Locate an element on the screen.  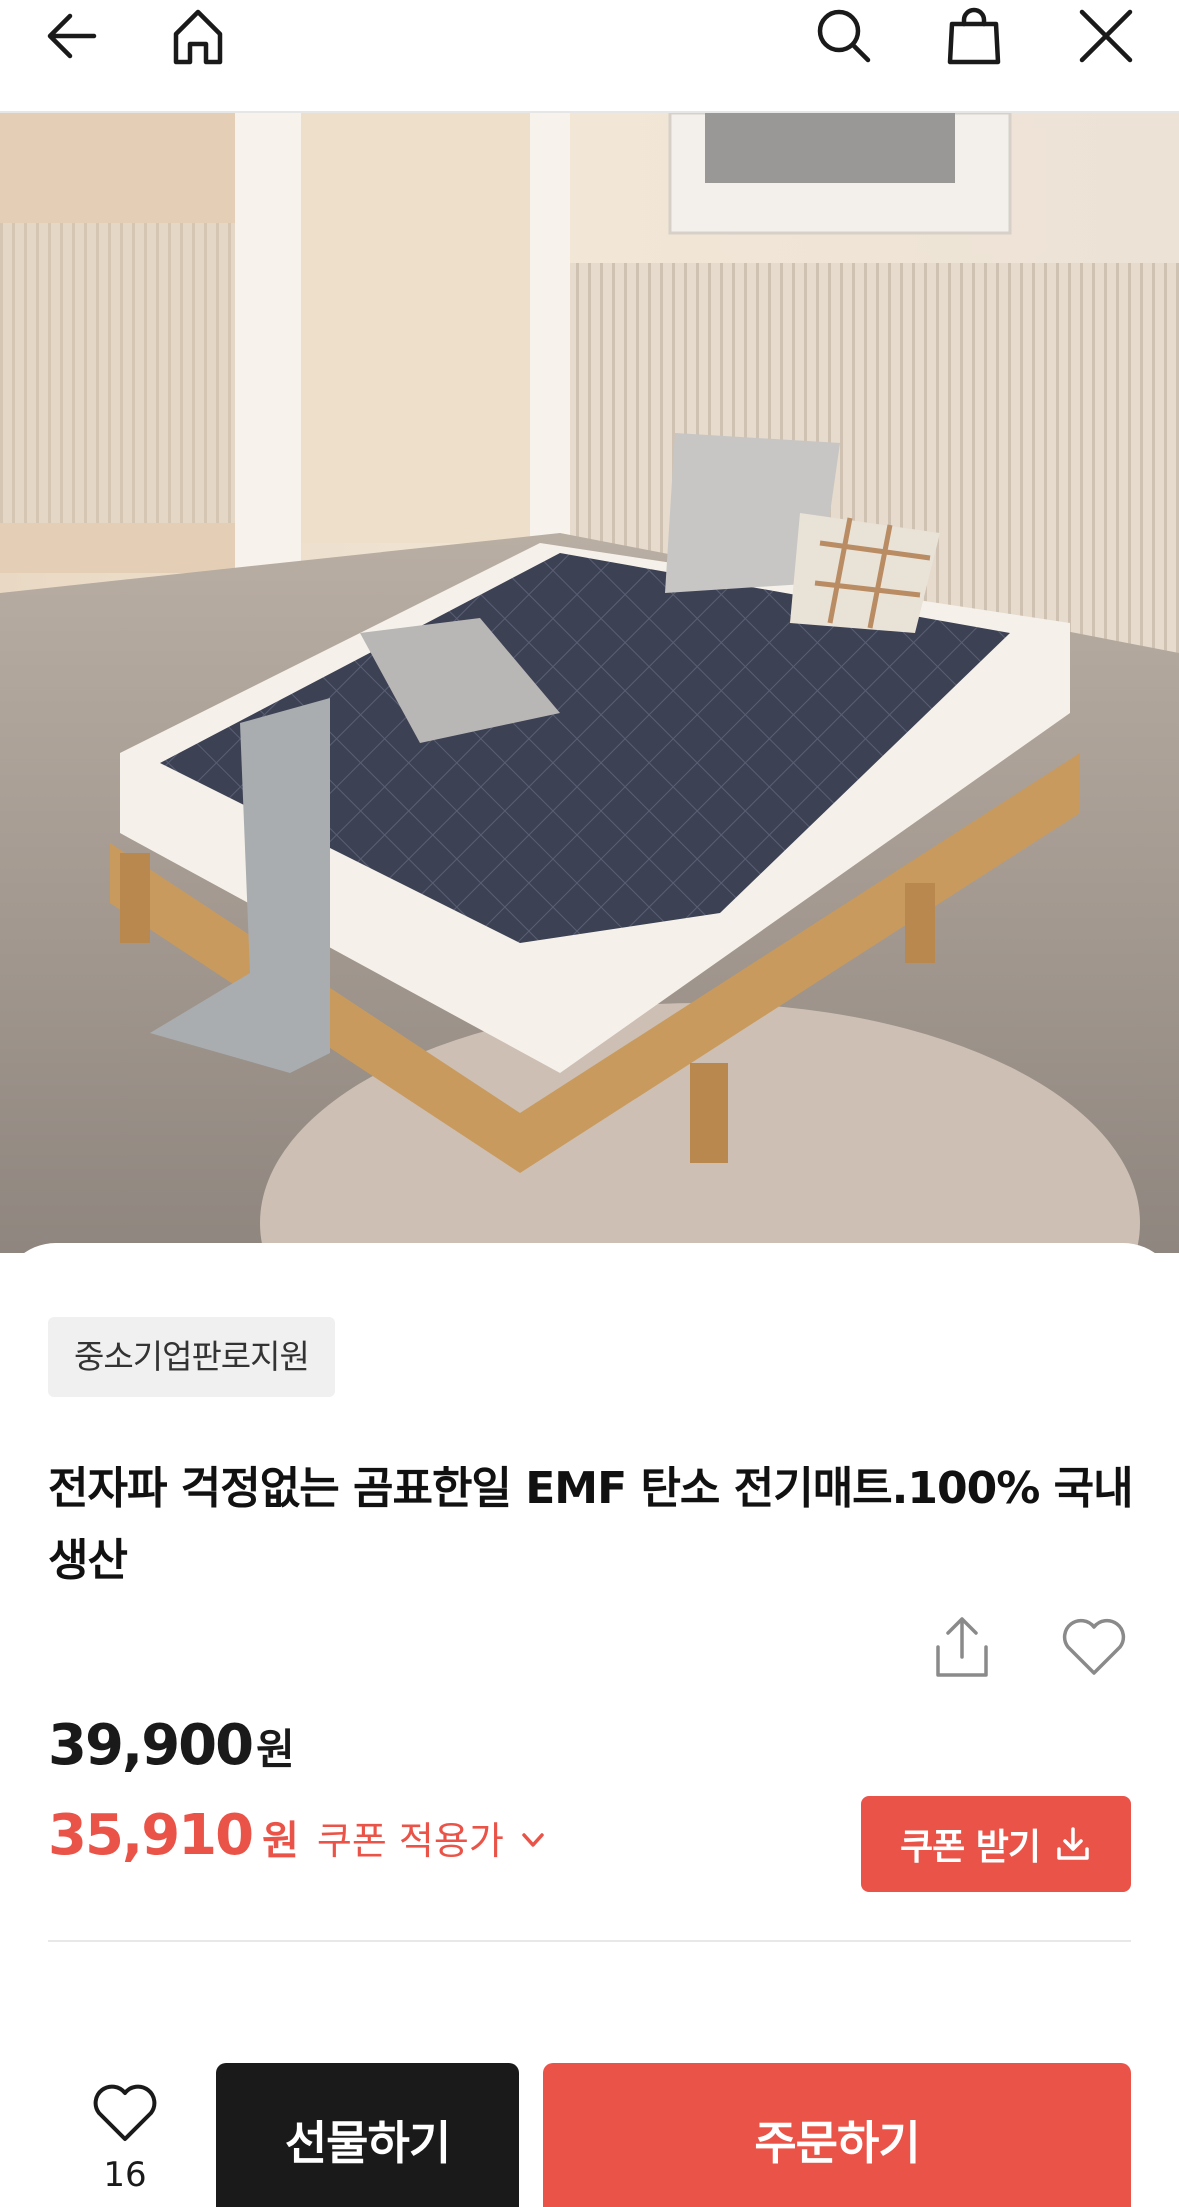
wishlist-button: 16 is located at coordinates (125, 2139).